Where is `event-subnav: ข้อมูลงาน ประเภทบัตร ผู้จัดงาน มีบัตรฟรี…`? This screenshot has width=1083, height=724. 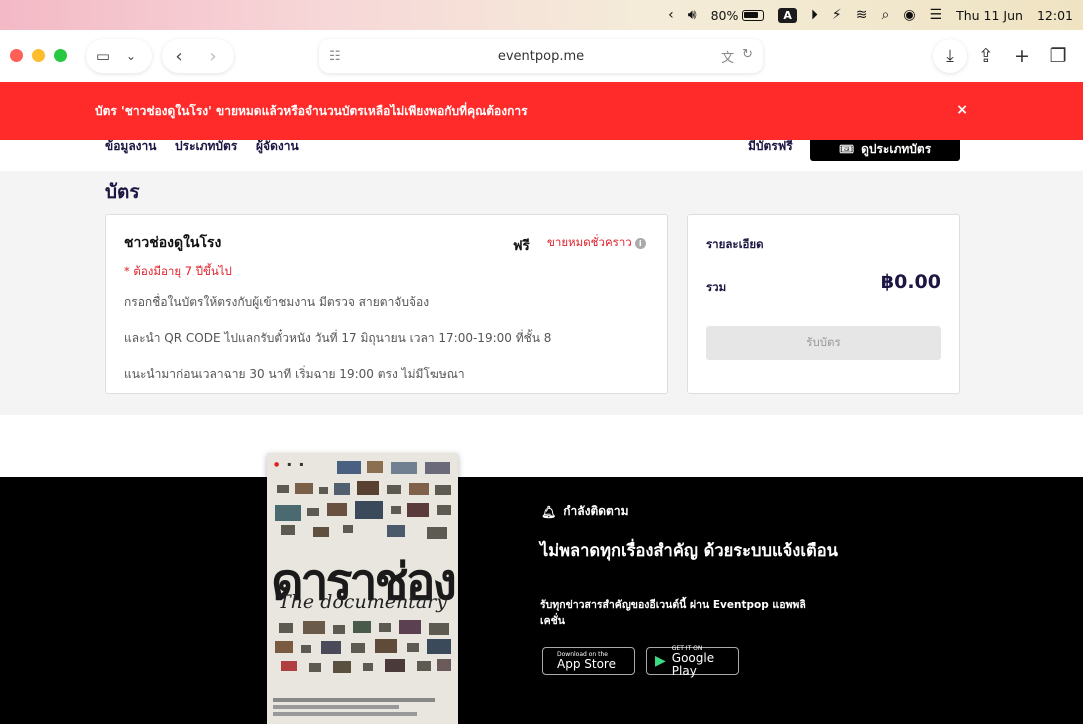
event-subnav: ข้อมูลงาน ประเภทบัตร ผู้จัดงาน มีบัตรฟรี… is located at coordinates (541, 154).